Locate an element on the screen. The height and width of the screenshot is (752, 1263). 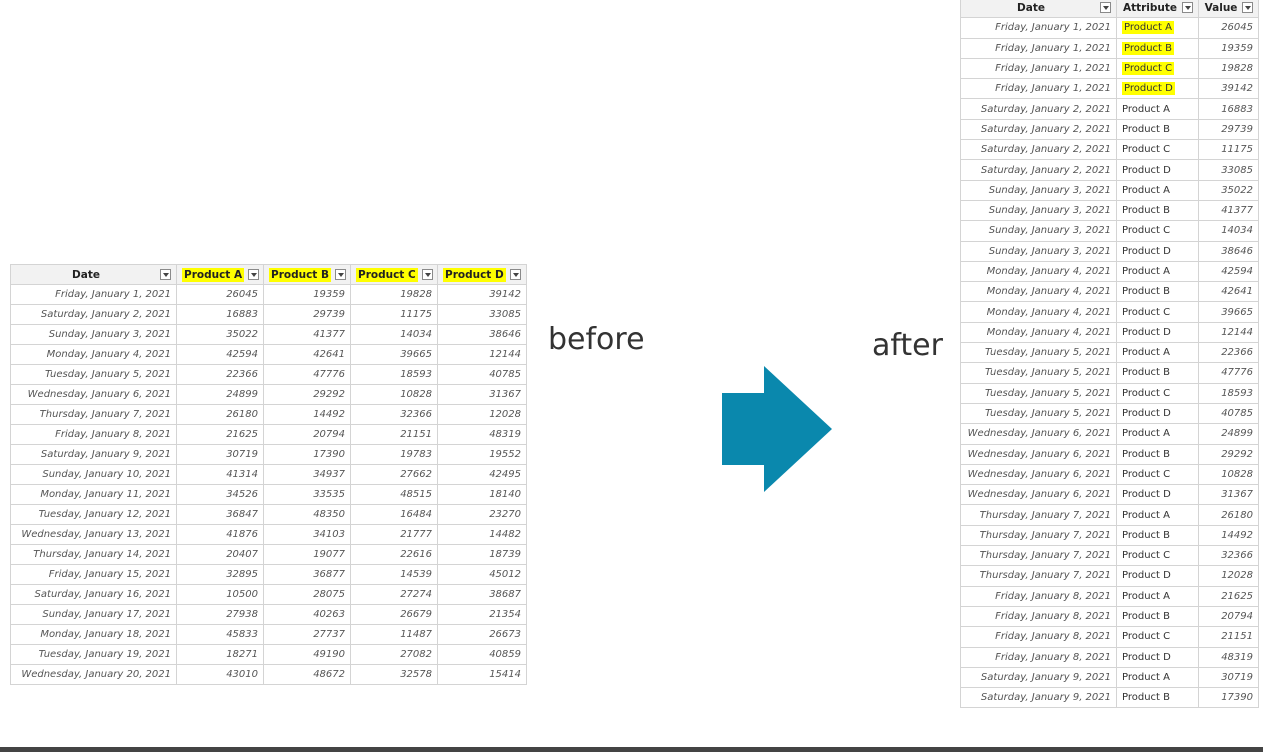
table-row: Saturday, January 2, 2021 Product C 11175 is located at coordinates (1109, 150).